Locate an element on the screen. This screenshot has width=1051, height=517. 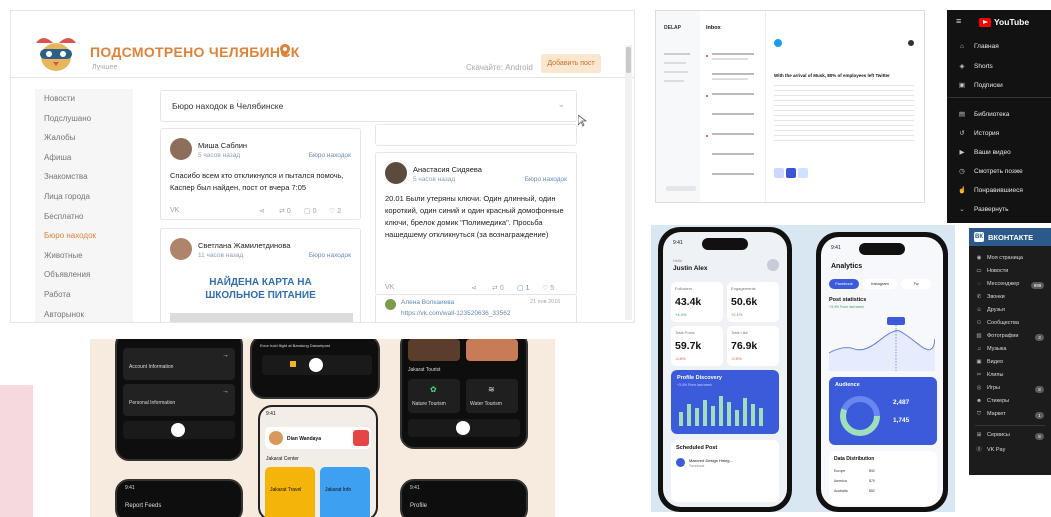
download-link: Скачайте: Android is located at coordinates (499, 67).